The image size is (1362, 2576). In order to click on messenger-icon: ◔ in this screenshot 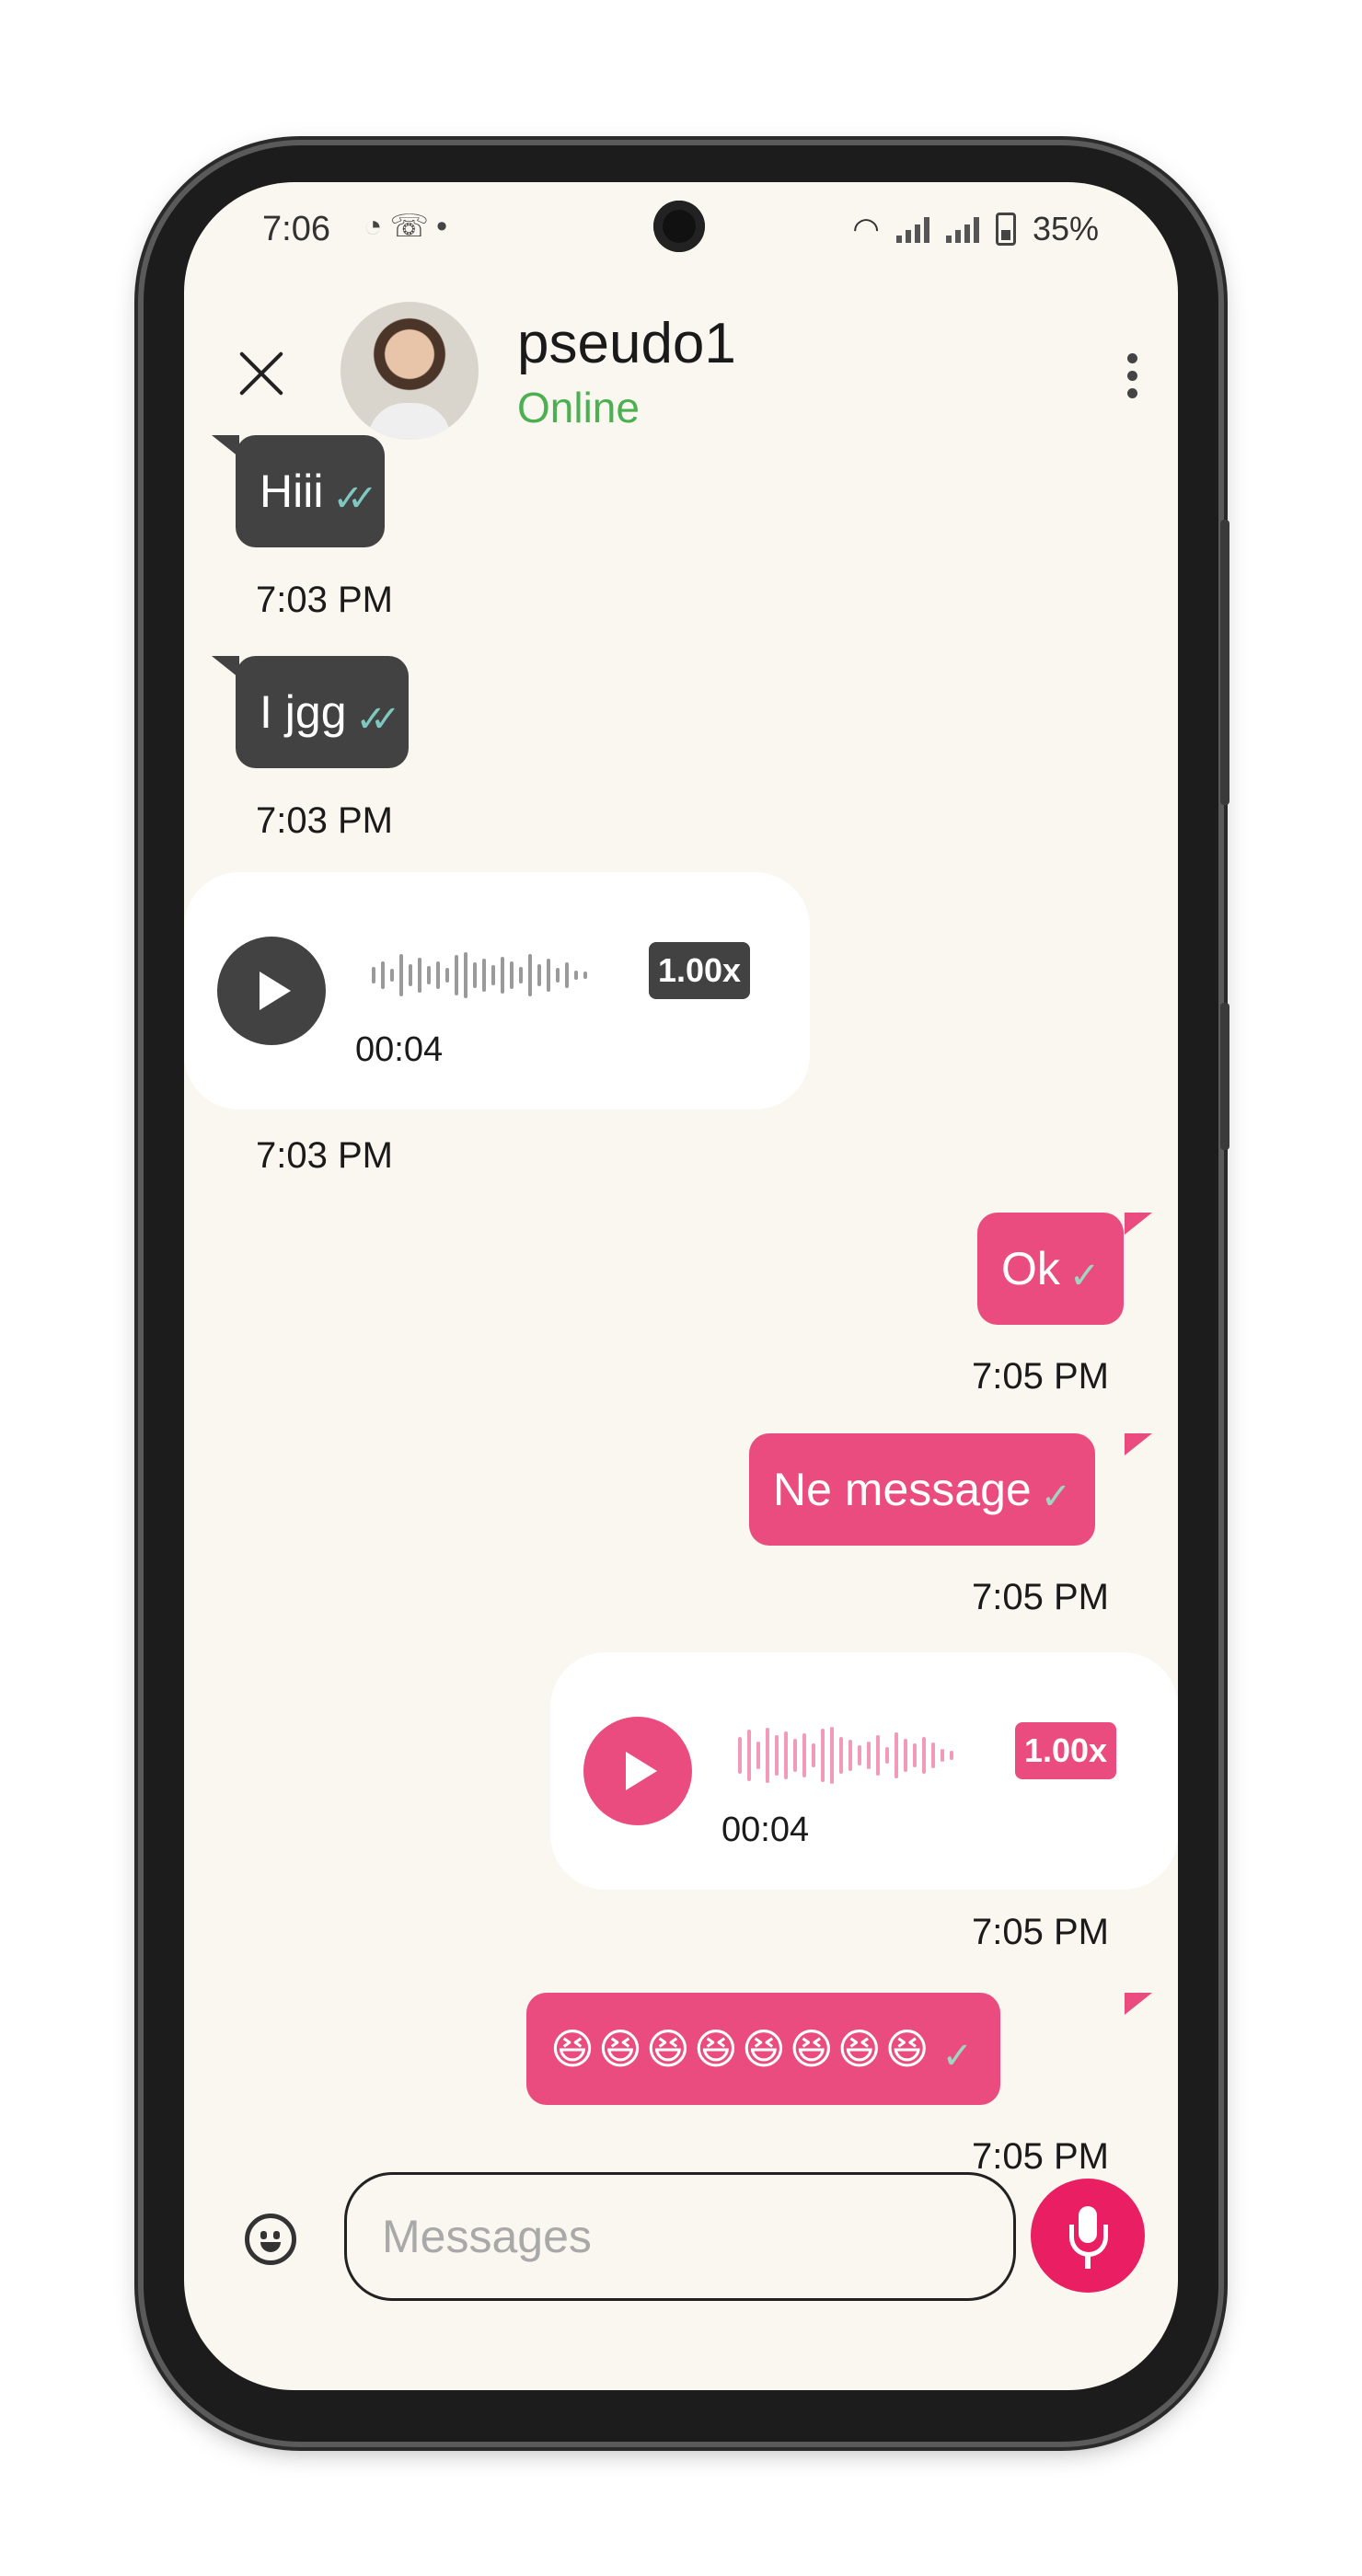, I will do `click(377, 226)`.